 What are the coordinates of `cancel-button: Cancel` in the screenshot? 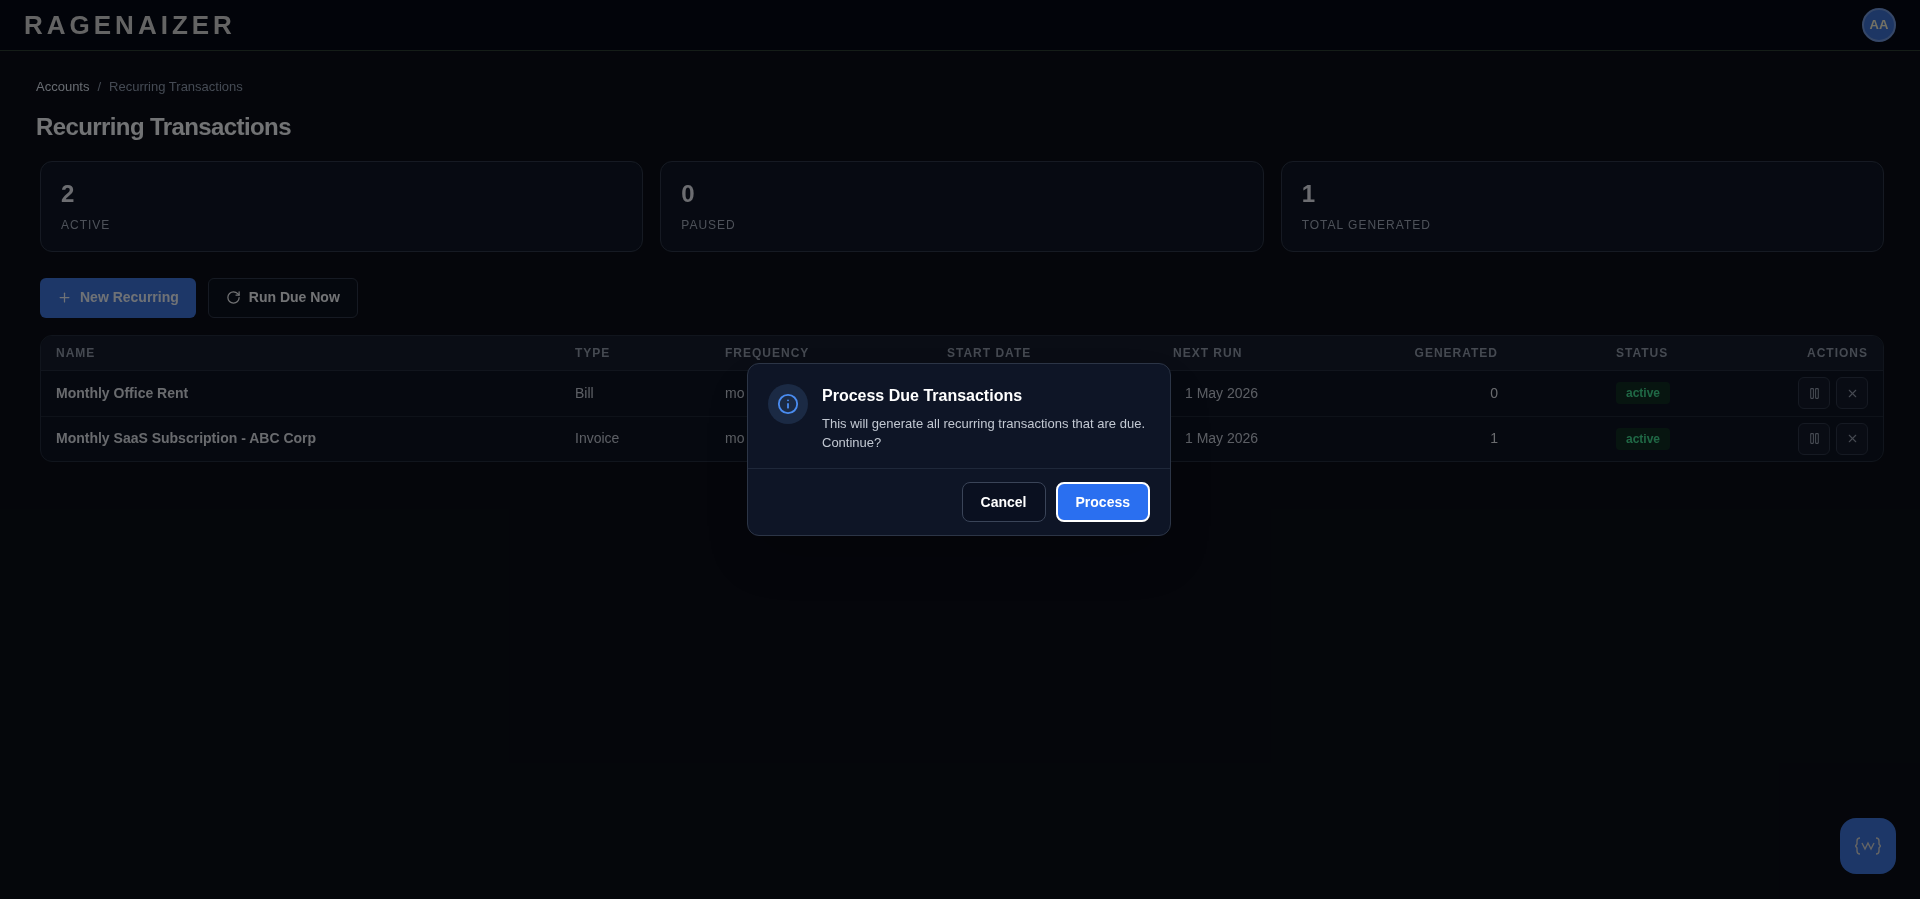 It's located at (1003, 502).